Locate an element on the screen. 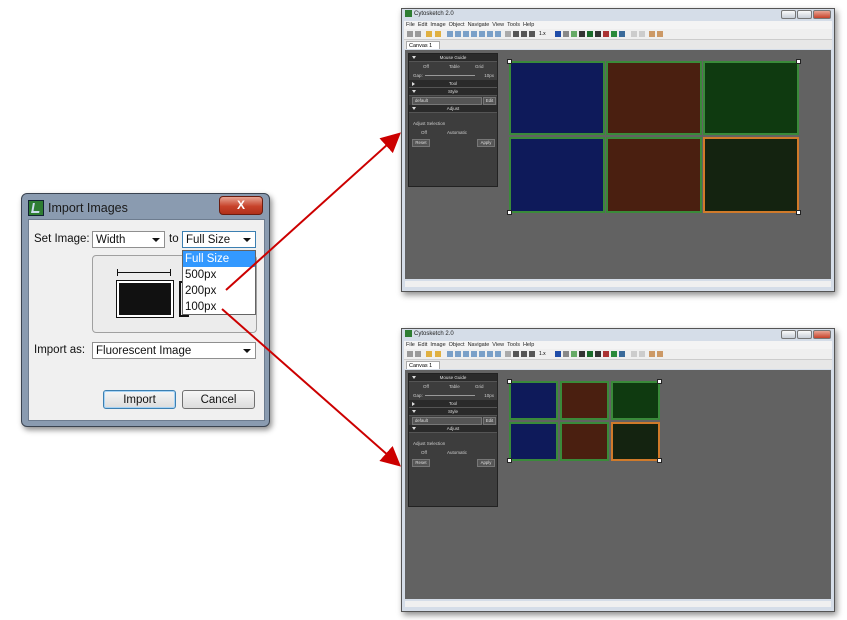 The image size is (847, 620). minimize-button is located at coordinates (788, 334).